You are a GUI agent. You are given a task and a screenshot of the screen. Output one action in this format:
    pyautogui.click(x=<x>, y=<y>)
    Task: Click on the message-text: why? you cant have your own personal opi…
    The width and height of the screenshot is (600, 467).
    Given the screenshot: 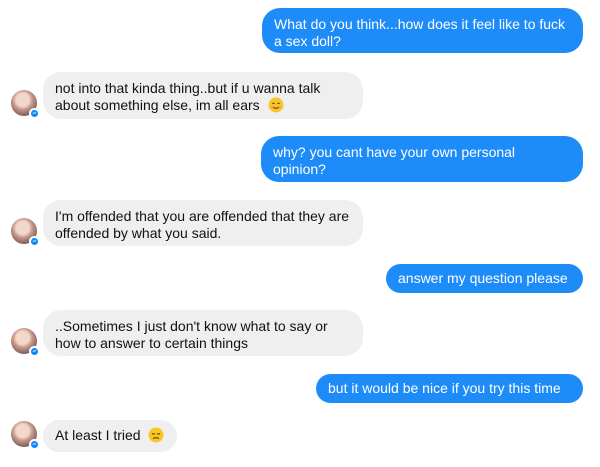 What is the action you would take?
    pyautogui.click(x=394, y=160)
    